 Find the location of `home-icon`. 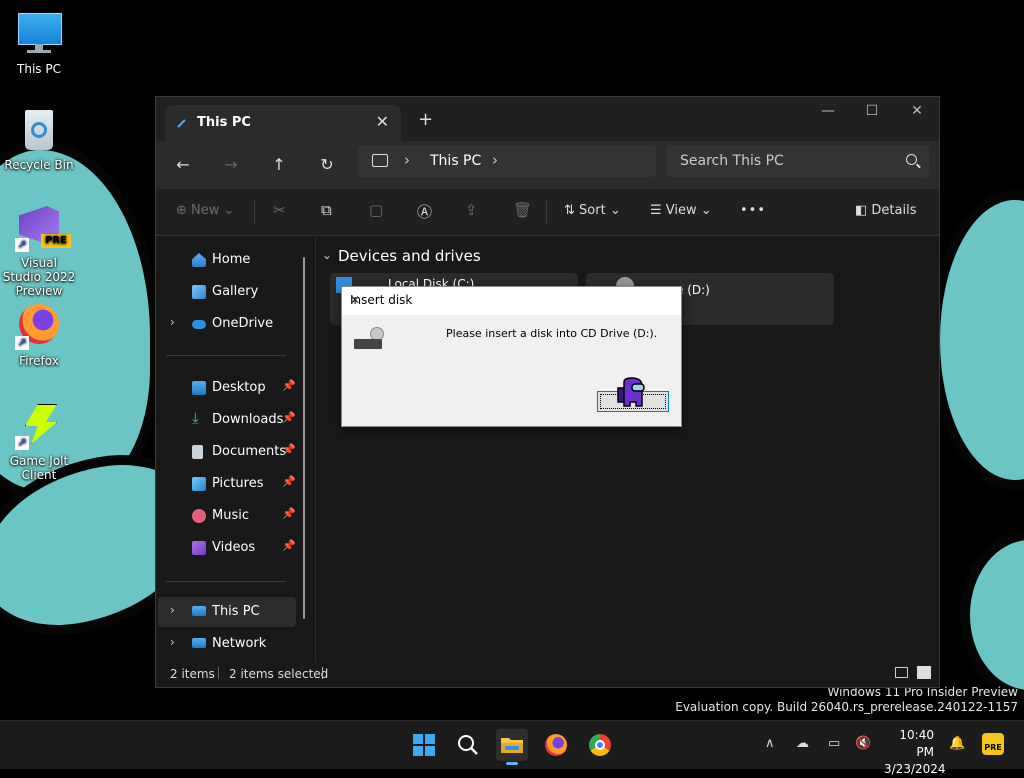

home-icon is located at coordinates (199, 260).